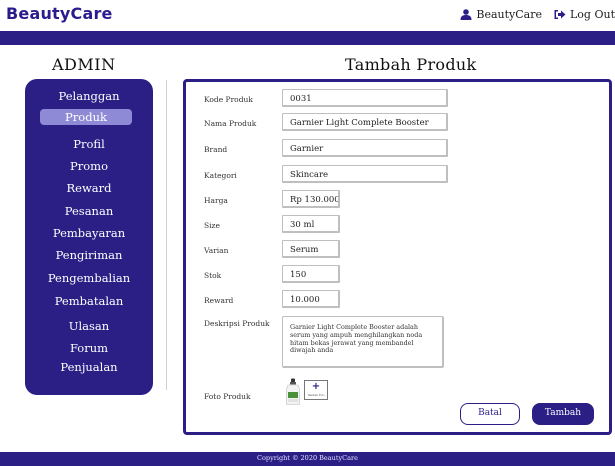 This screenshot has width=615, height=466. Describe the element at coordinates (89, 188) in the screenshot. I see `sidebar-item-reward: Reward` at that location.